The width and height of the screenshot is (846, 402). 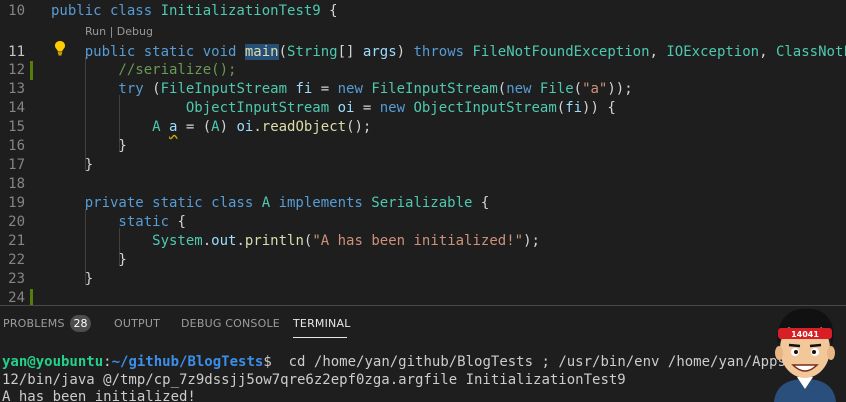 I want to click on tab-debug-console: DEBUG CONSOLE, so click(x=230, y=323).